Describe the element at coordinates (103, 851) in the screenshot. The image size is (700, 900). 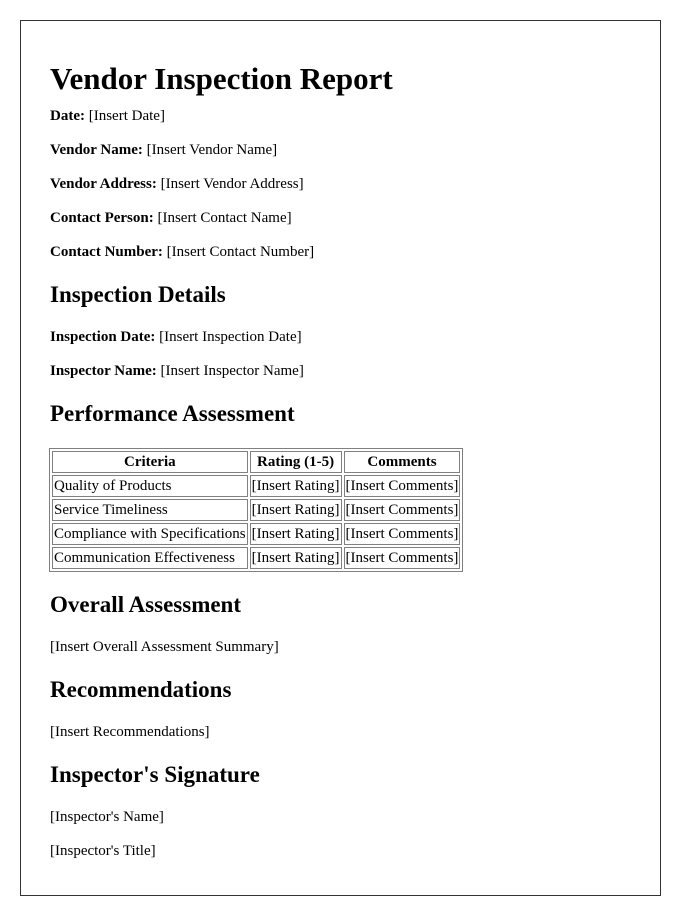
I see `inspector-title-placeholder: [Inspector's Title]` at that location.